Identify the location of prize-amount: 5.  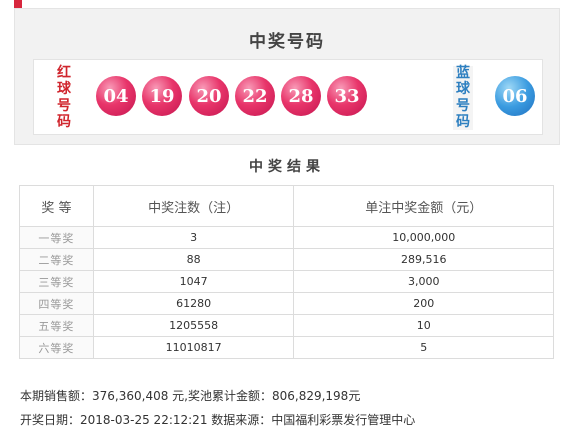
(423, 347).